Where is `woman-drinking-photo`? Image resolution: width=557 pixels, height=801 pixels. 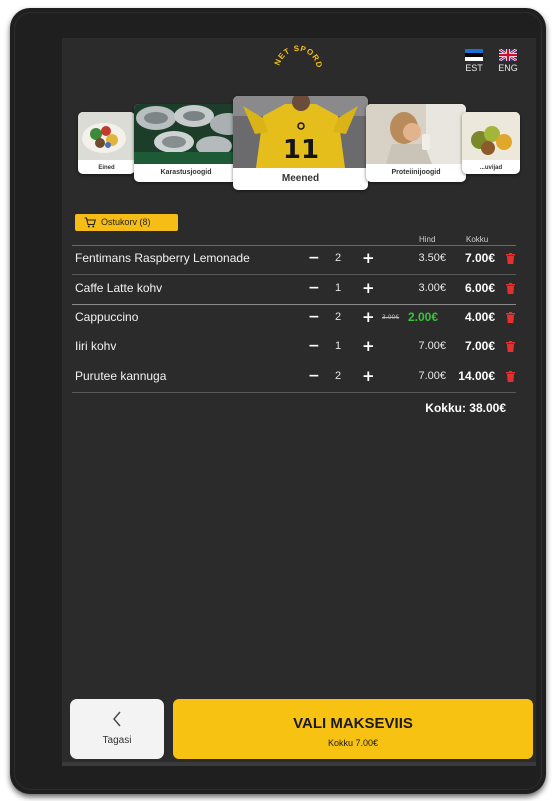
woman-drinking-photo is located at coordinates (416, 134).